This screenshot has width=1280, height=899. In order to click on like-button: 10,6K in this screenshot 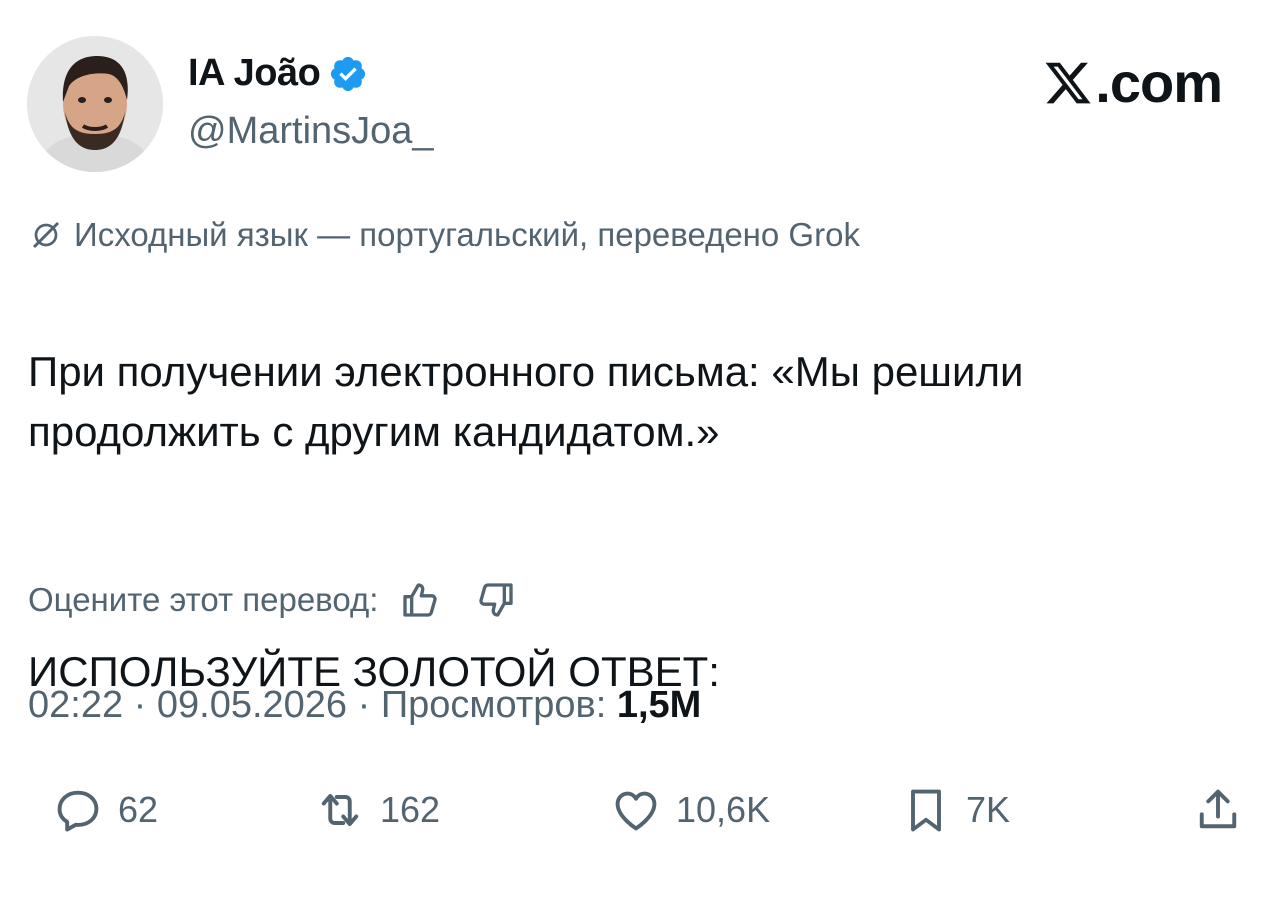, I will do `click(690, 810)`.